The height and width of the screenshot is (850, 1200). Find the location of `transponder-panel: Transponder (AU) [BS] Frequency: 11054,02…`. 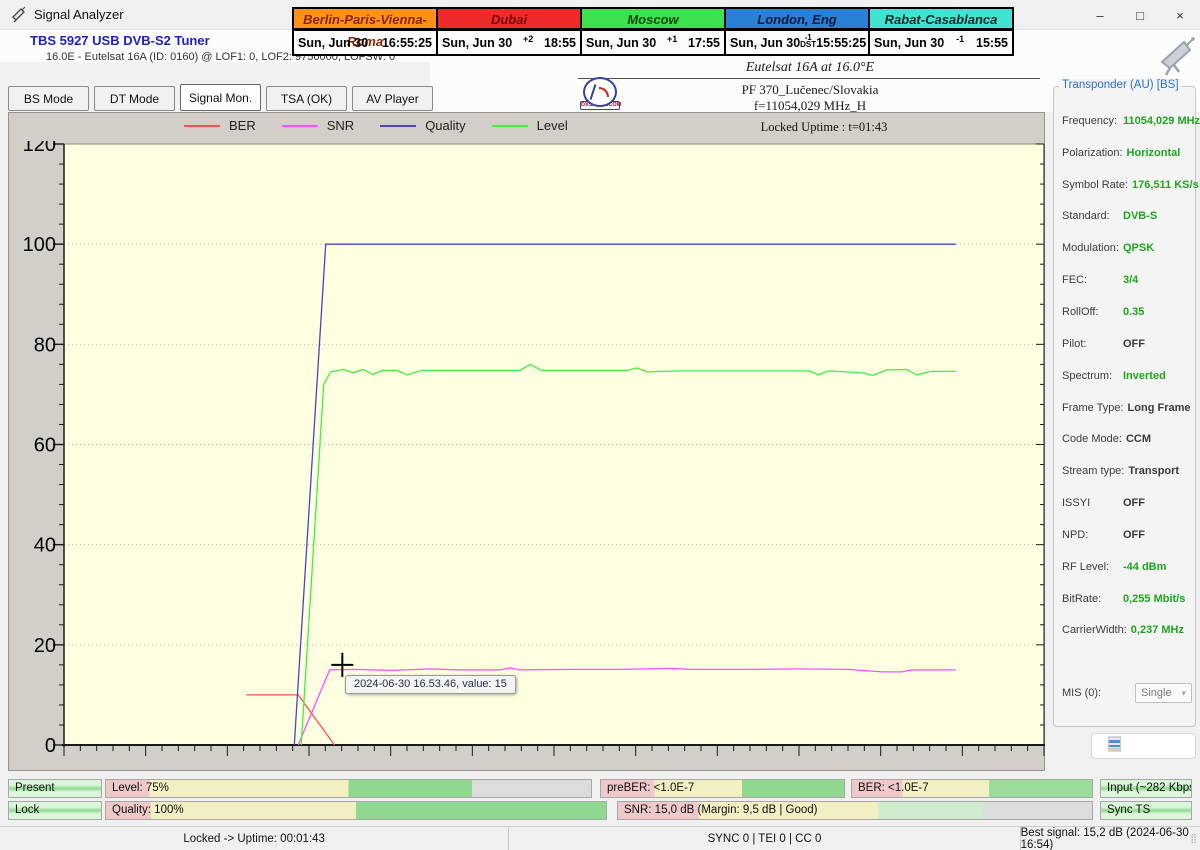

transponder-panel: Transponder (AU) [BS] Frequency: 11054,02… is located at coordinates (1126, 403).